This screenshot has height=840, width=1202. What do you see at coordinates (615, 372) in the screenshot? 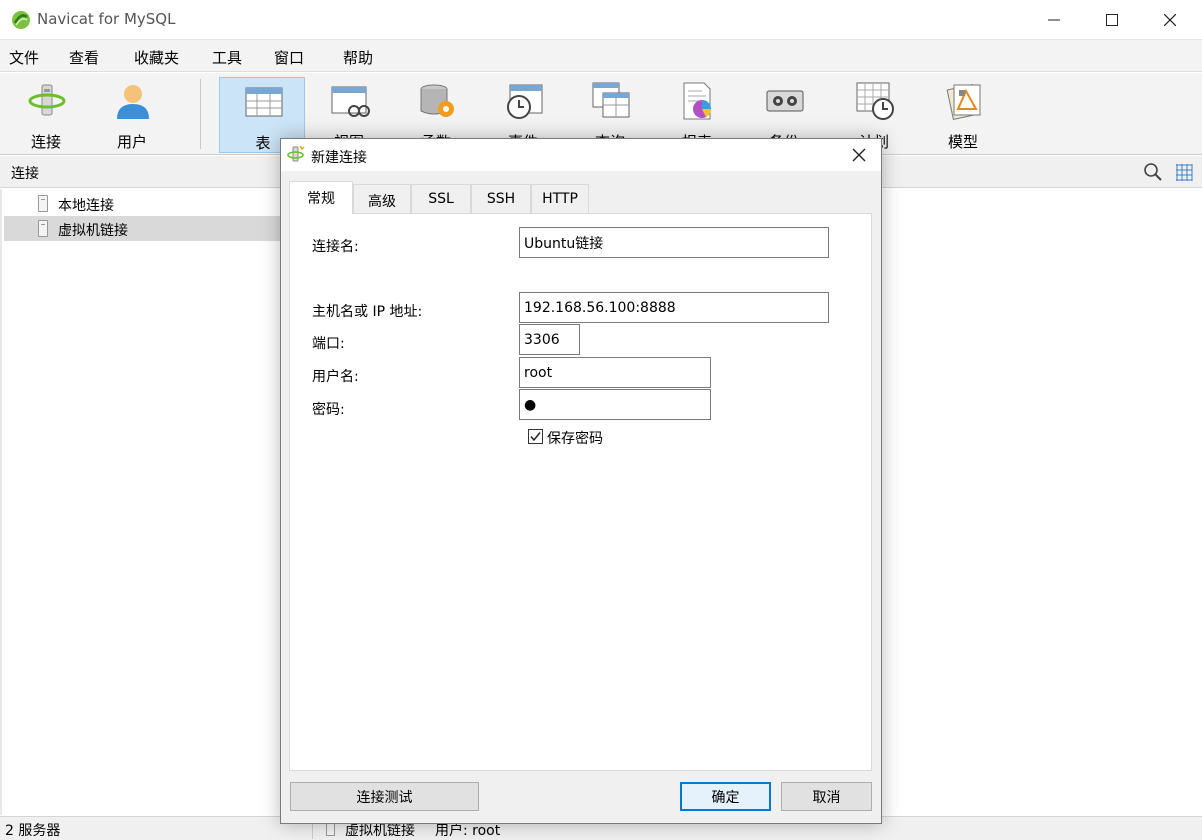
I see `username-input` at bounding box center [615, 372].